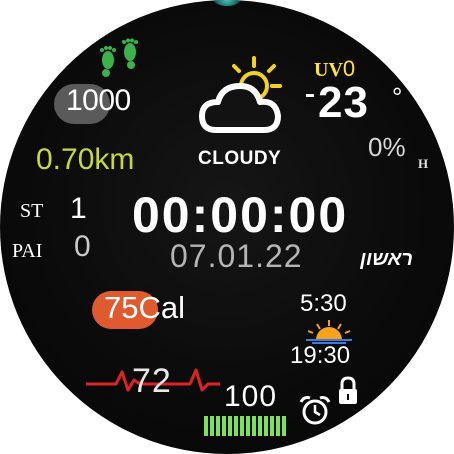 The height and width of the screenshot is (454, 454). What do you see at coordinates (245, 426) in the screenshot?
I see `battery-bars` at bounding box center [245, 426].